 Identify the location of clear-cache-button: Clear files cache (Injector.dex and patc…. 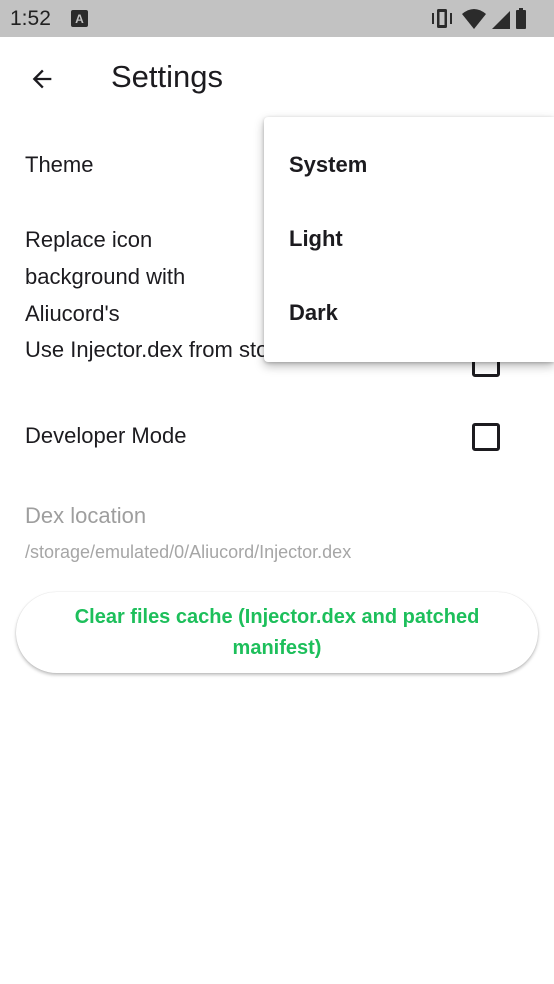
(277, 632).